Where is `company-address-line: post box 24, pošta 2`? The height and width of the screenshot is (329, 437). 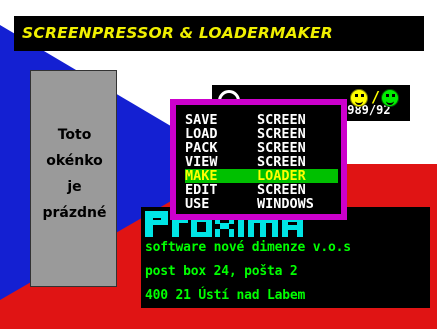
company-address-line: post box 24, pošta 2 is located at coordinates (221, 271).